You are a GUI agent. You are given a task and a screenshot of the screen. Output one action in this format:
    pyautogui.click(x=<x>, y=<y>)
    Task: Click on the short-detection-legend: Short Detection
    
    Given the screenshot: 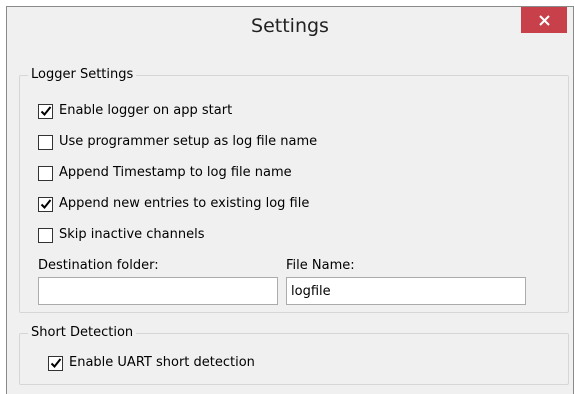 What is the action you would take?
    pyautogui.click(x=82, y=333)
    